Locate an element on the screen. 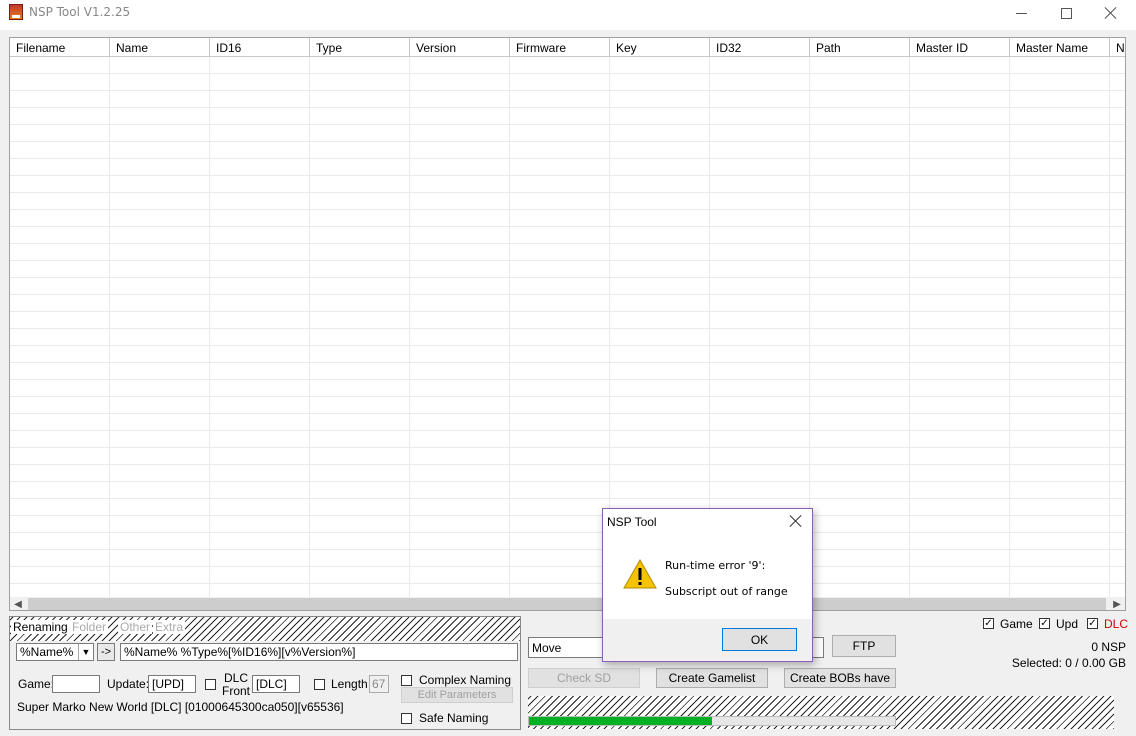 This screenshot has width=1136, height=736. scroll-right-arrow-icon: ▶ is located at coordinates (1117, 603).